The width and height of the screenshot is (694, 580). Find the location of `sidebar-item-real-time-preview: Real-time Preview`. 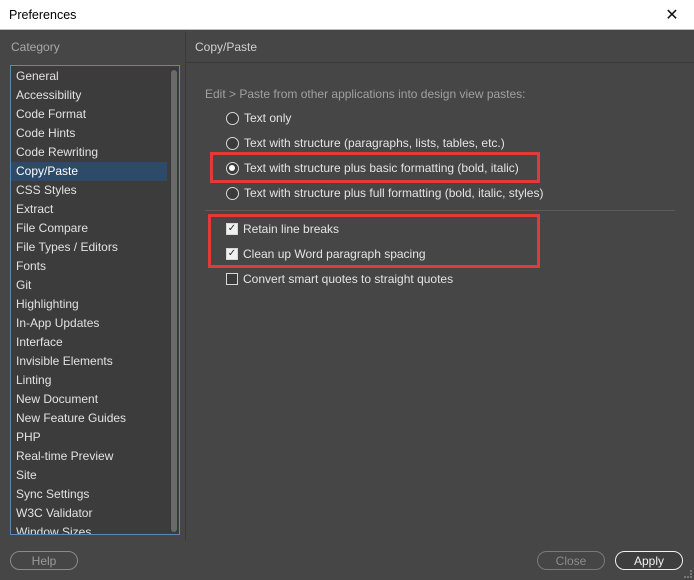

sidebar-item-real-time-preview: Real-time Preview is located at coordinates (89, 456).